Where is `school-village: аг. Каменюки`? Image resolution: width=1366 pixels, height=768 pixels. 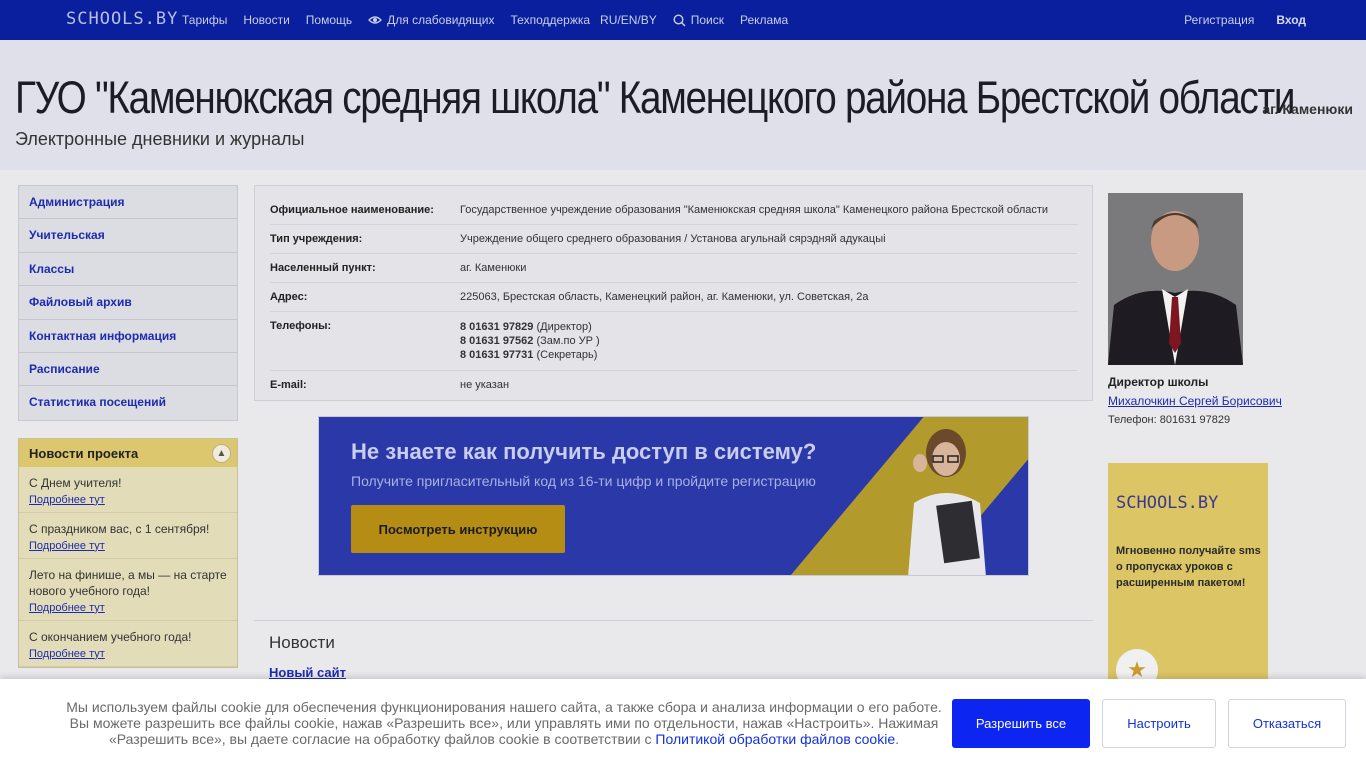
school-village: аг. Каменюки is located at coordinates (1307, 109).